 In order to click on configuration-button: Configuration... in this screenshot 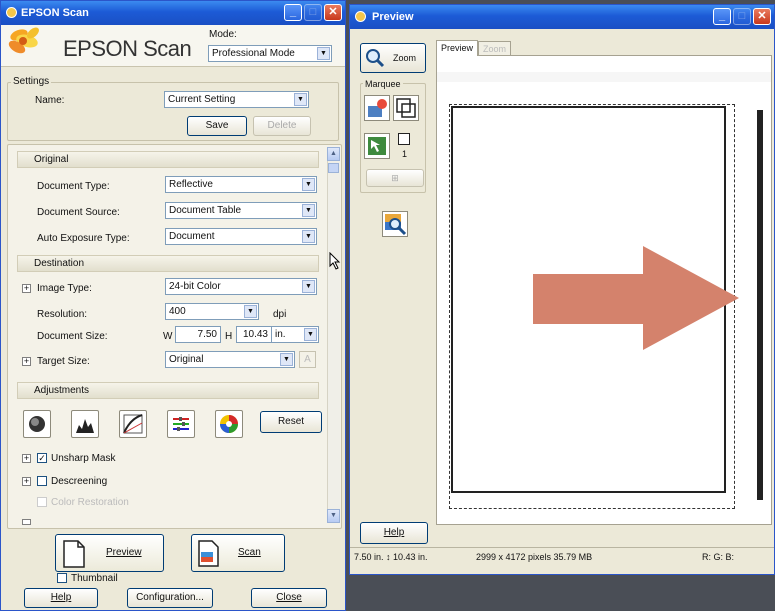, I will do `click(170, 598)`.